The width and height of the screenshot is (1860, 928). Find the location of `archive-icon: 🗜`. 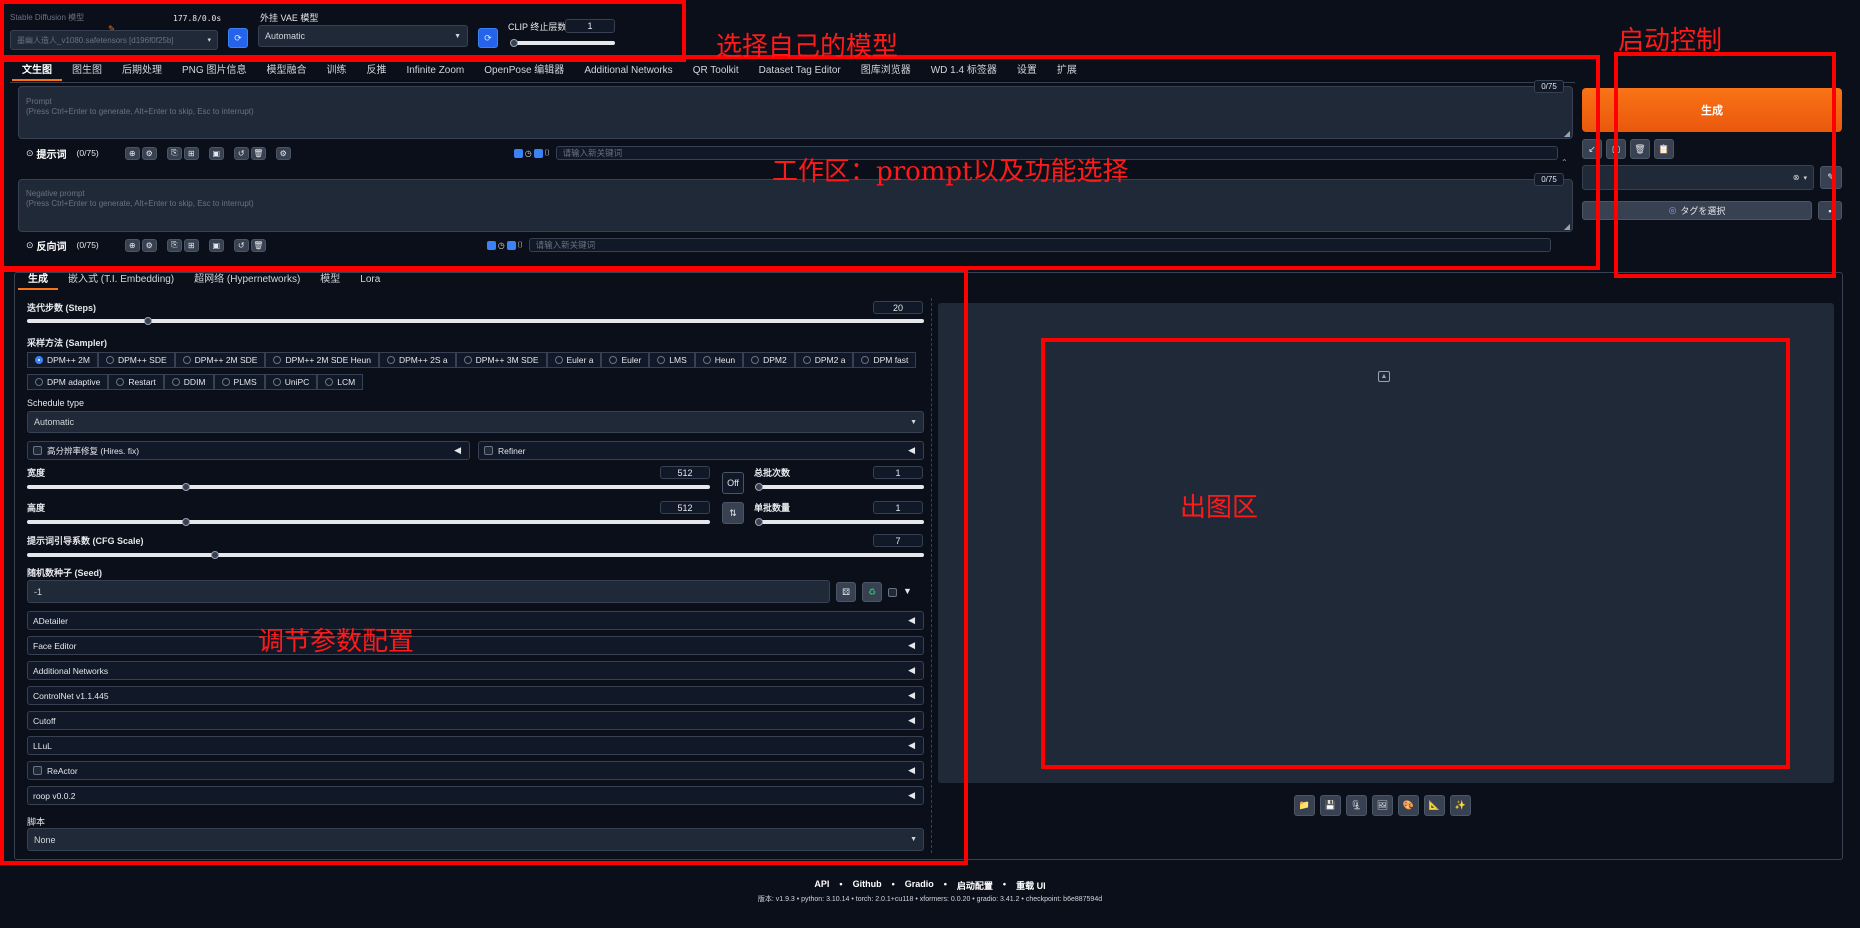

archive-icon: 🗜 is located at coordinates (1356, 805).